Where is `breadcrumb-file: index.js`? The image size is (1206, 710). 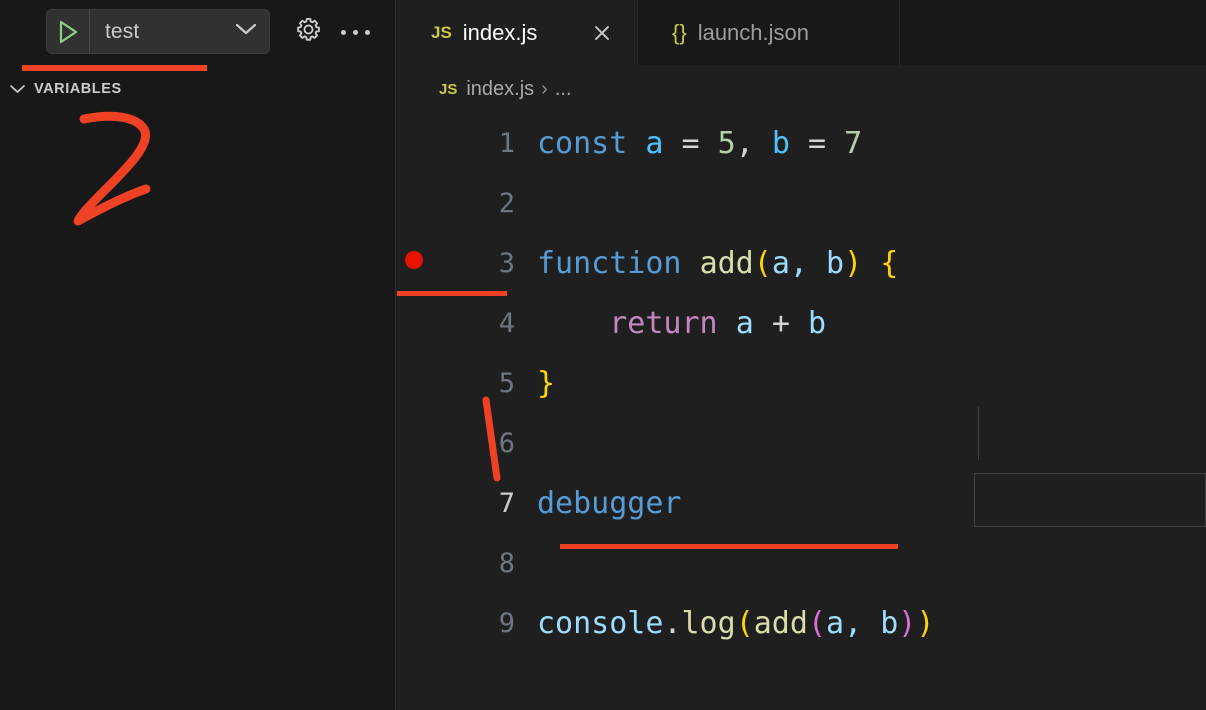 breadcrumb-file: index.js is located at coordinates (500, 89).